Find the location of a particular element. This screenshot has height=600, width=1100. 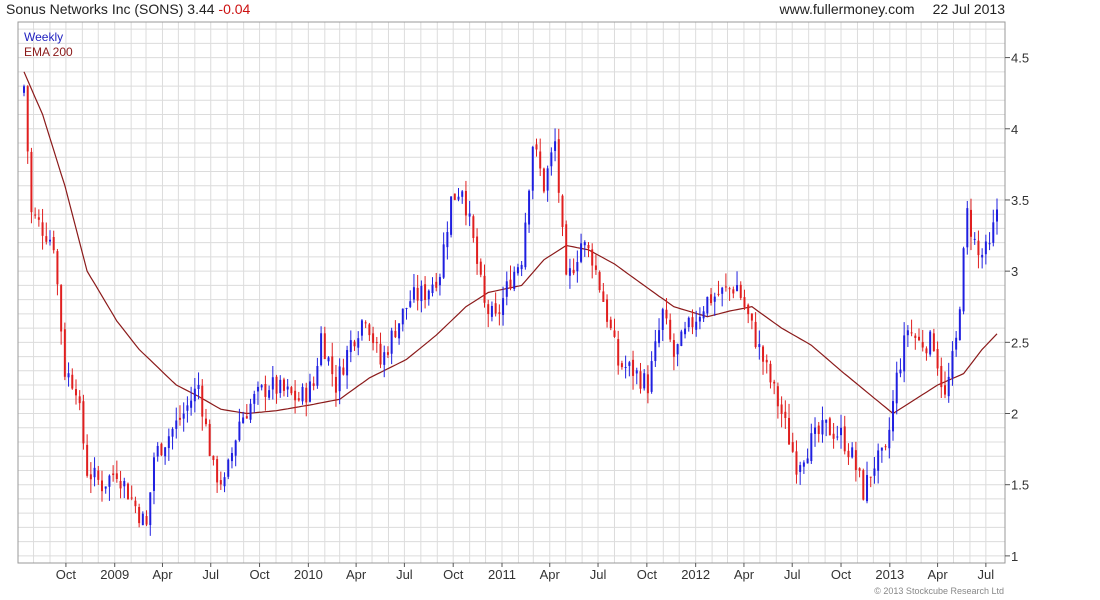

chart-legend: Weekly EMA 200 is located at coordinates (48, 45).